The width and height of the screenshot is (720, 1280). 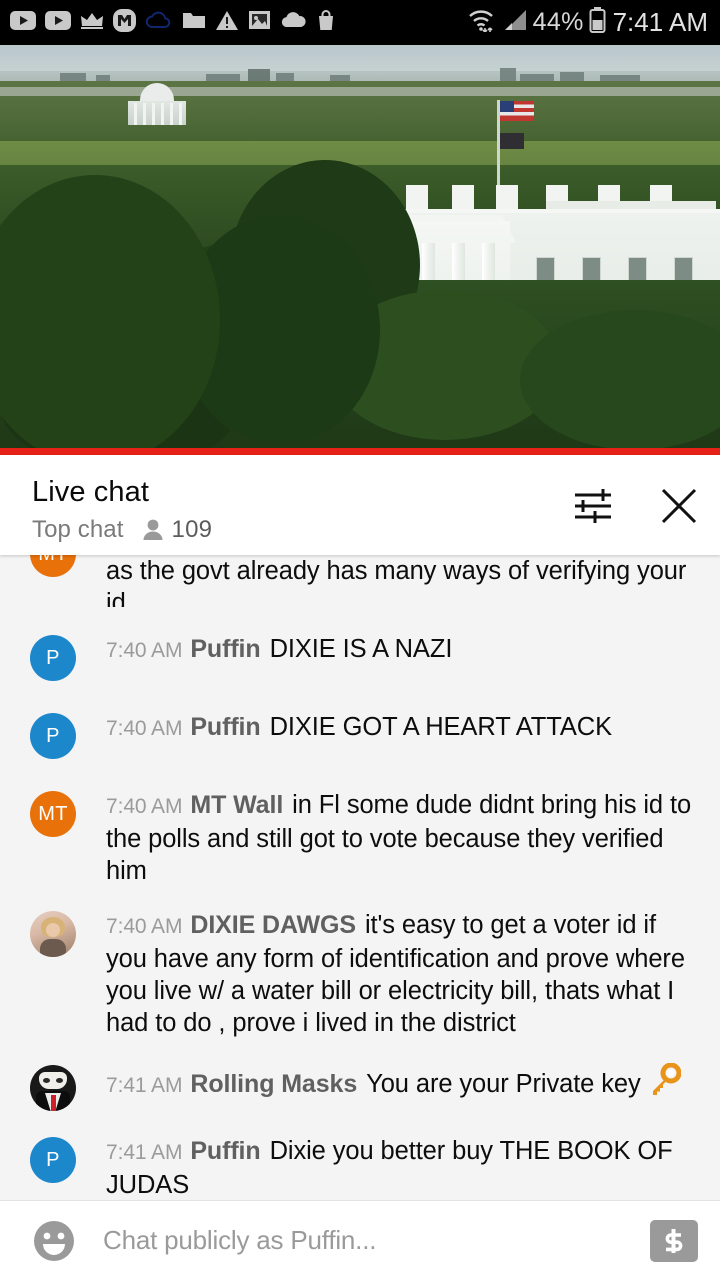 I want to click on message-author: Rolling Masks, so click(x=273, y=1084).